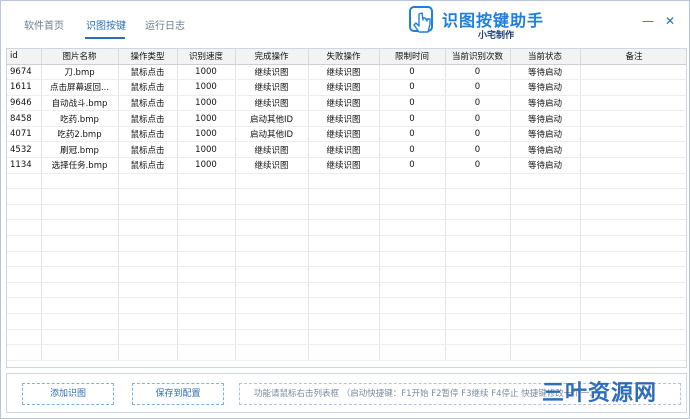  I want to click on column-header: 操作类型, so click(148, 57).